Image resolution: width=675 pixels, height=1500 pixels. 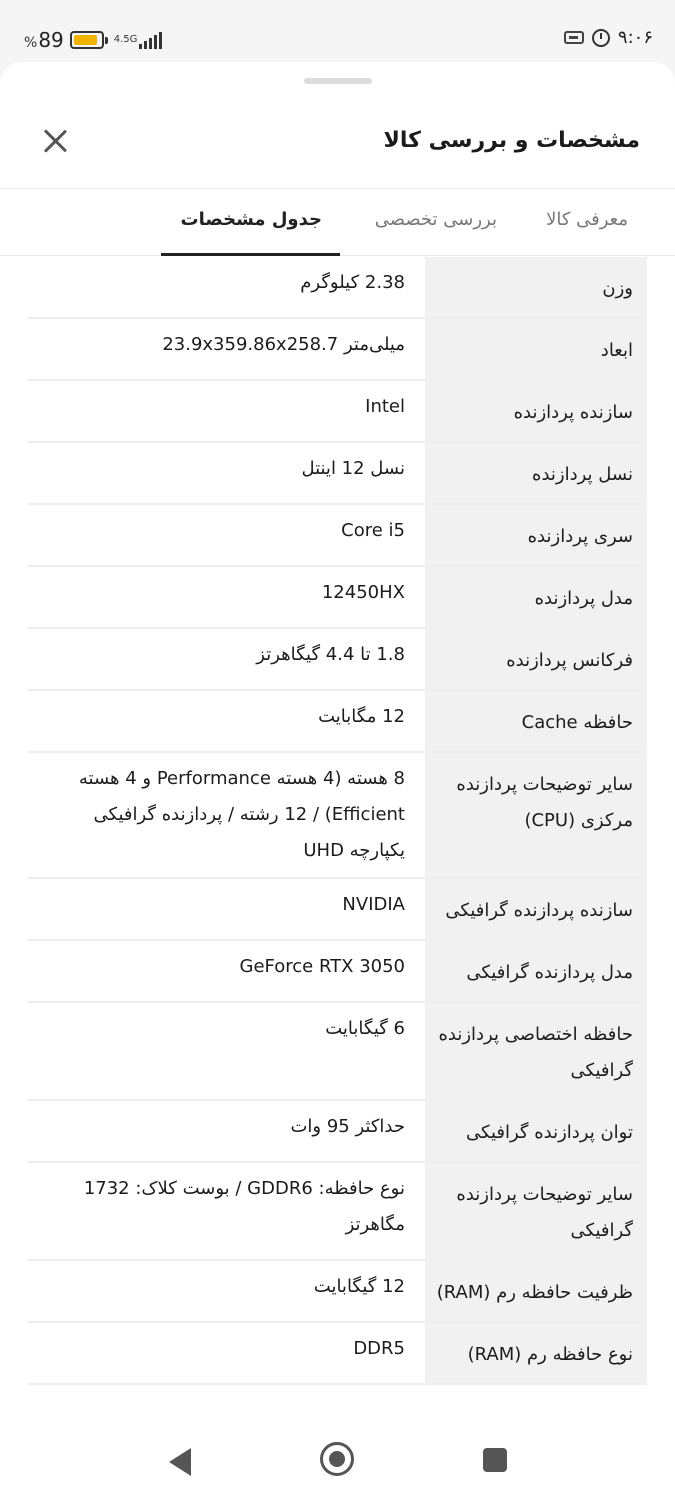 I want to click on spec-label: مدل پردازنده گرافیکی, so click(x=536, y=971).